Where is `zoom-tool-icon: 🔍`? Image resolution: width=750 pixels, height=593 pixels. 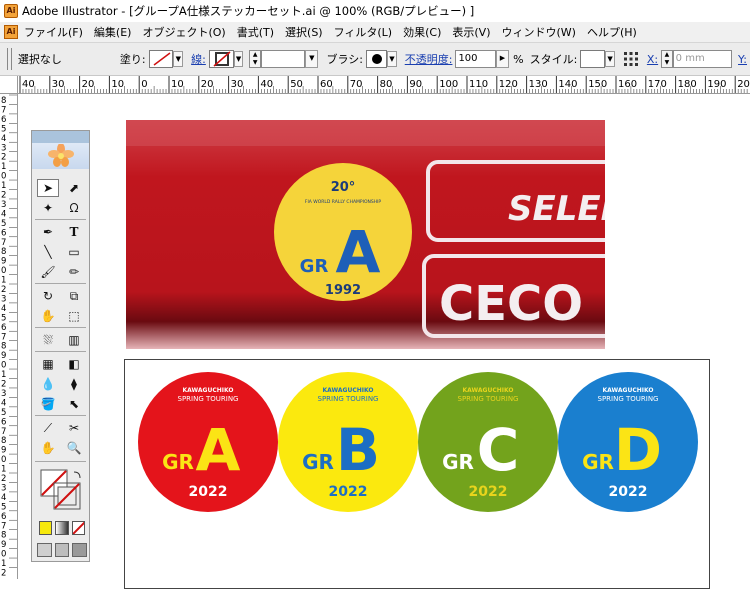 zoom-tool-icon: 🔍 is located at coordinates (74, 448).